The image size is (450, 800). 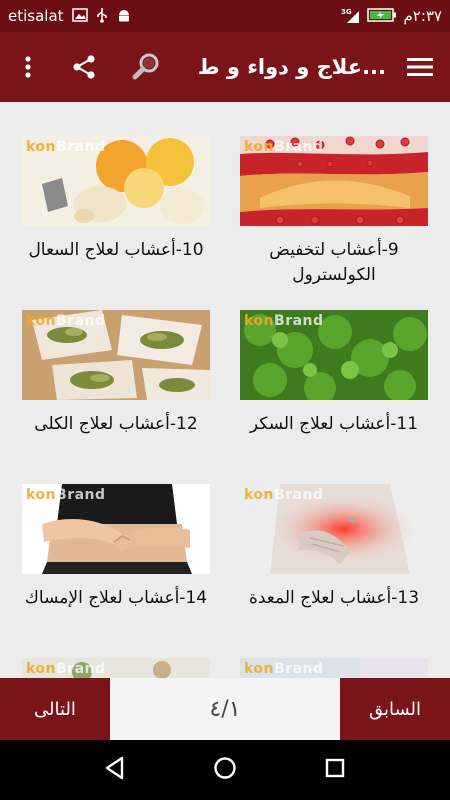 What do you see at coordinates (116, 250) in the screenshot?
I see `item-title: 10-أعشاب لعلاج السعال` at bounding box center [116, 250].